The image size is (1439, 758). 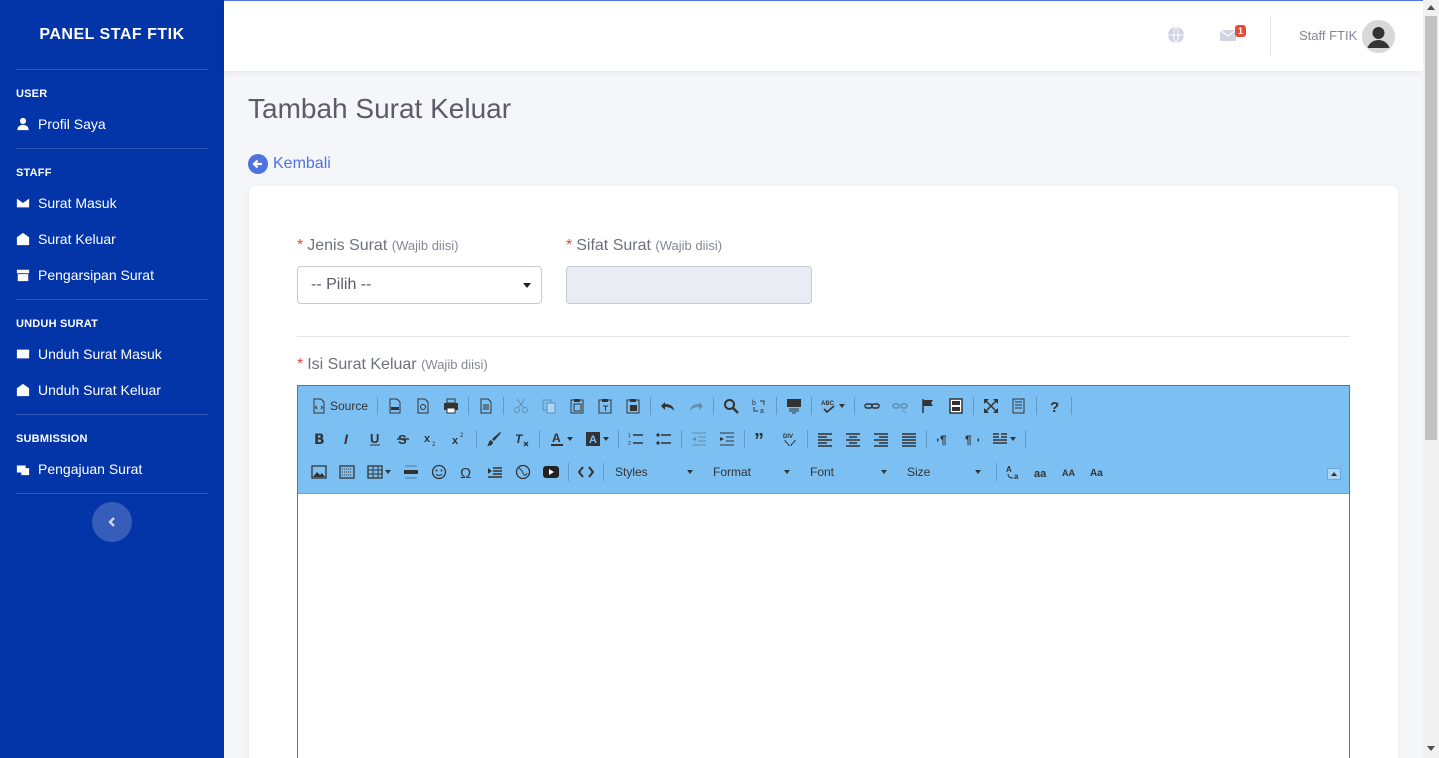 I want to click on help-button: ?, so click(x=1054, y=406).